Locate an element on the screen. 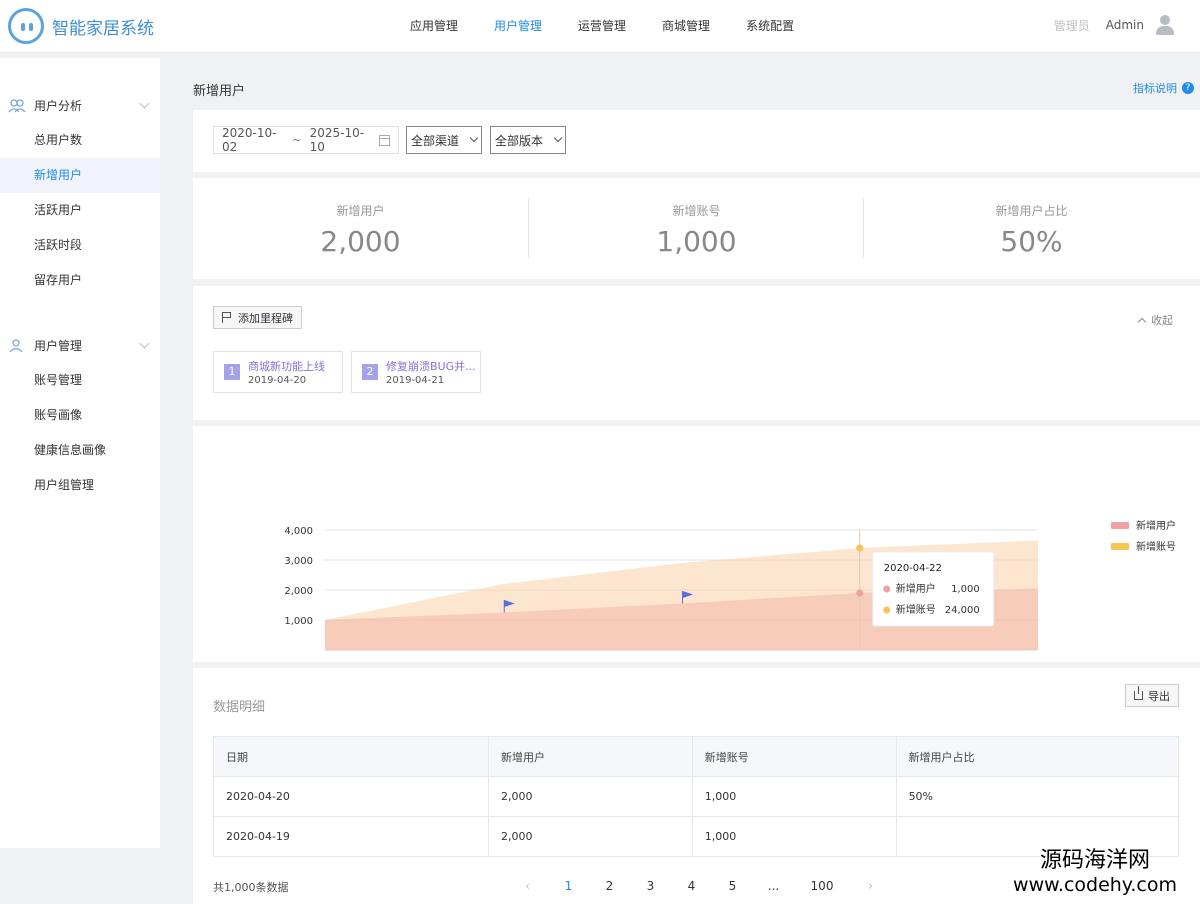 The image size is (1200, 904). nav-user-management: 用户管理 is located at coordinates (518, 26).